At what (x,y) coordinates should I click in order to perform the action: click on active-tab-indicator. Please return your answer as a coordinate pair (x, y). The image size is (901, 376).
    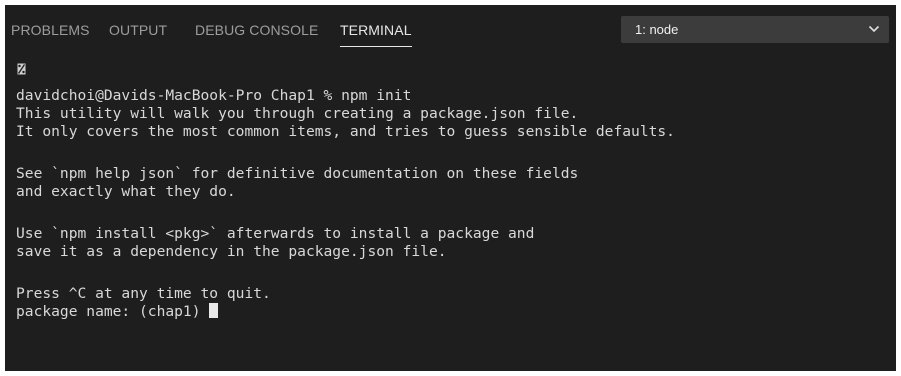
    Looking at the image, I should click on (376, 46).